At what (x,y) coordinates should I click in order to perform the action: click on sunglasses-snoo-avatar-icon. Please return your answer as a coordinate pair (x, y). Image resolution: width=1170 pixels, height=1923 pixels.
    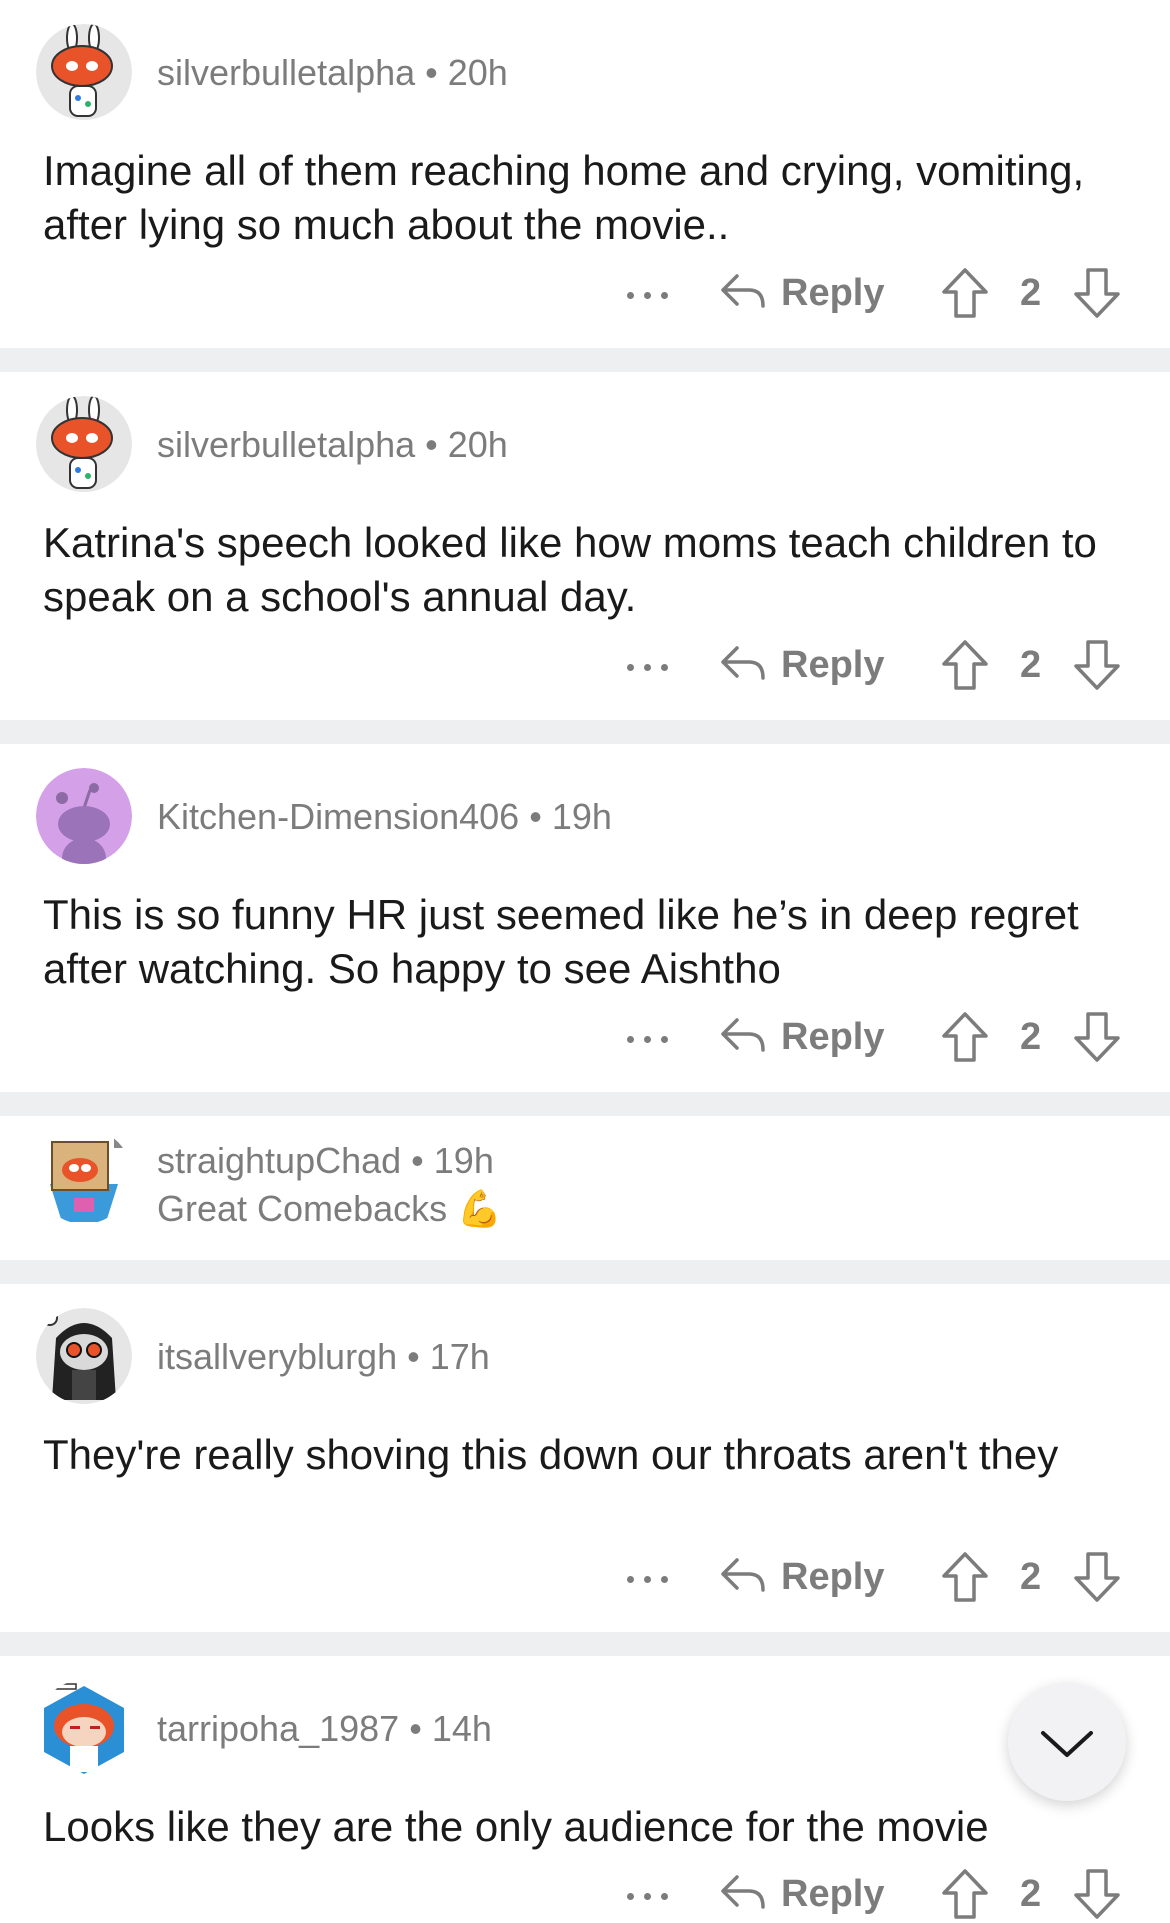
    Looking at the image, I should click on (84, 1356).